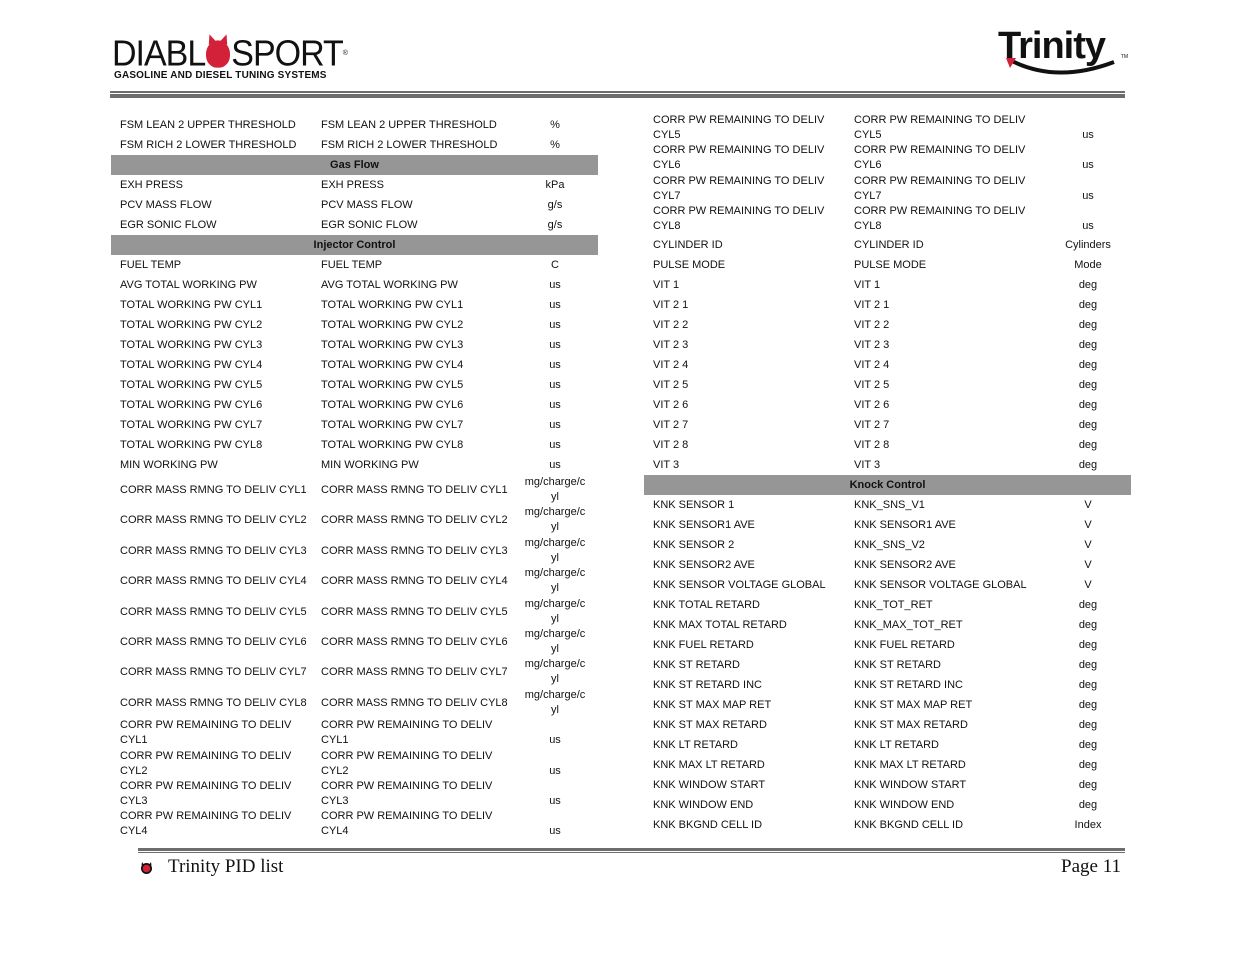  I want to click on footer-rule-thin, so click(631, 852).